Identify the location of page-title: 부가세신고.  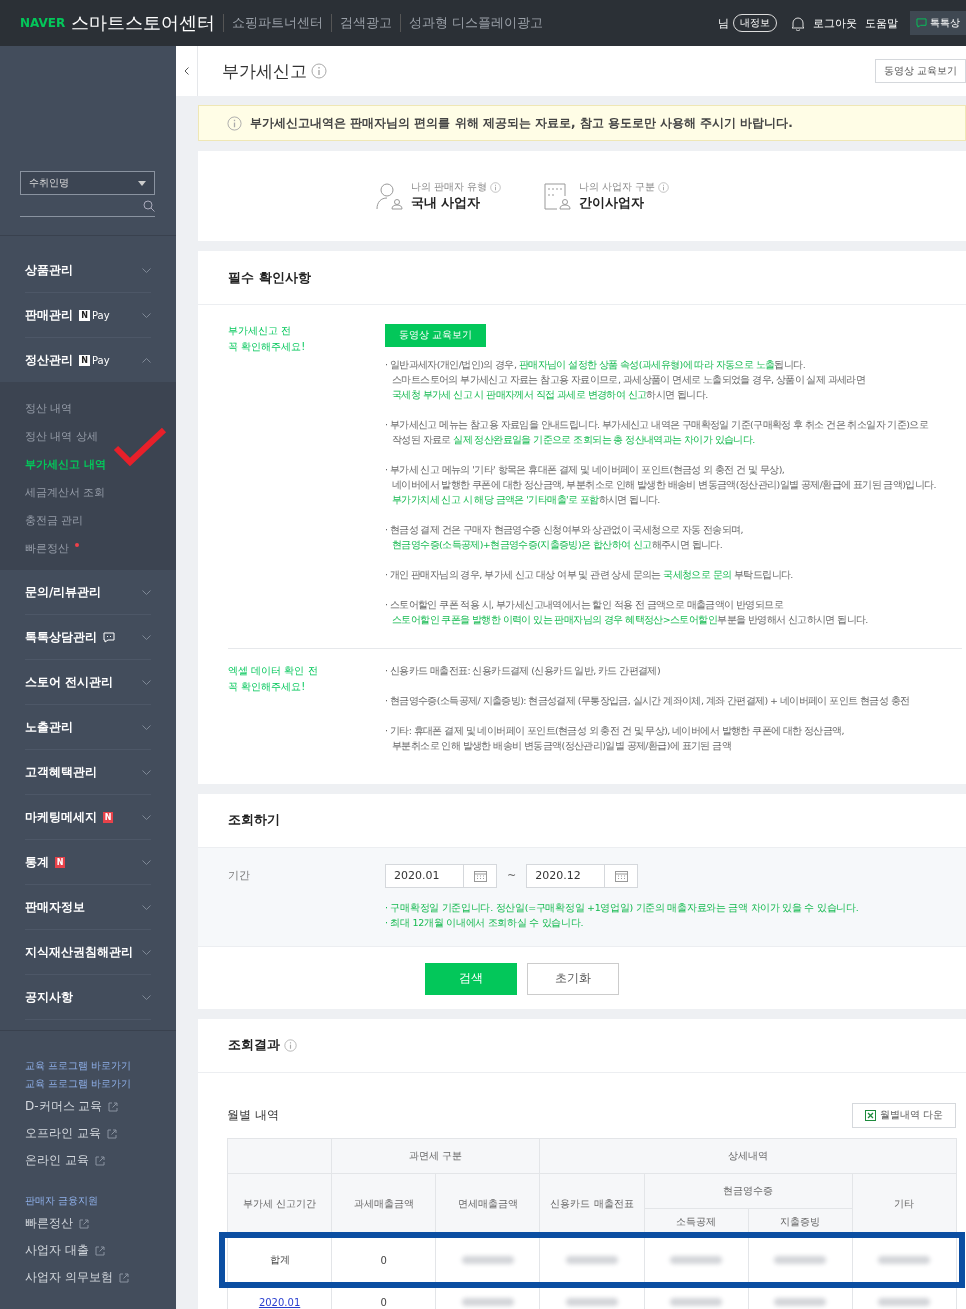
(264, 71).